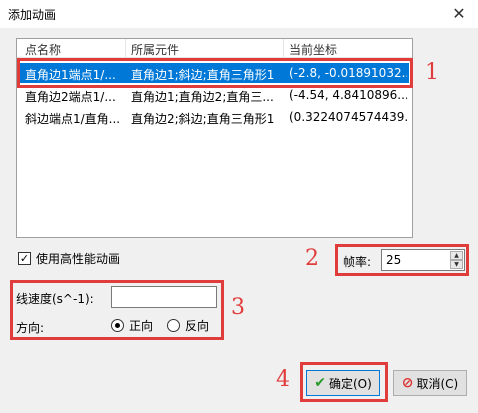  I want to click on annotation-number-4: 4, so click(283, 379).